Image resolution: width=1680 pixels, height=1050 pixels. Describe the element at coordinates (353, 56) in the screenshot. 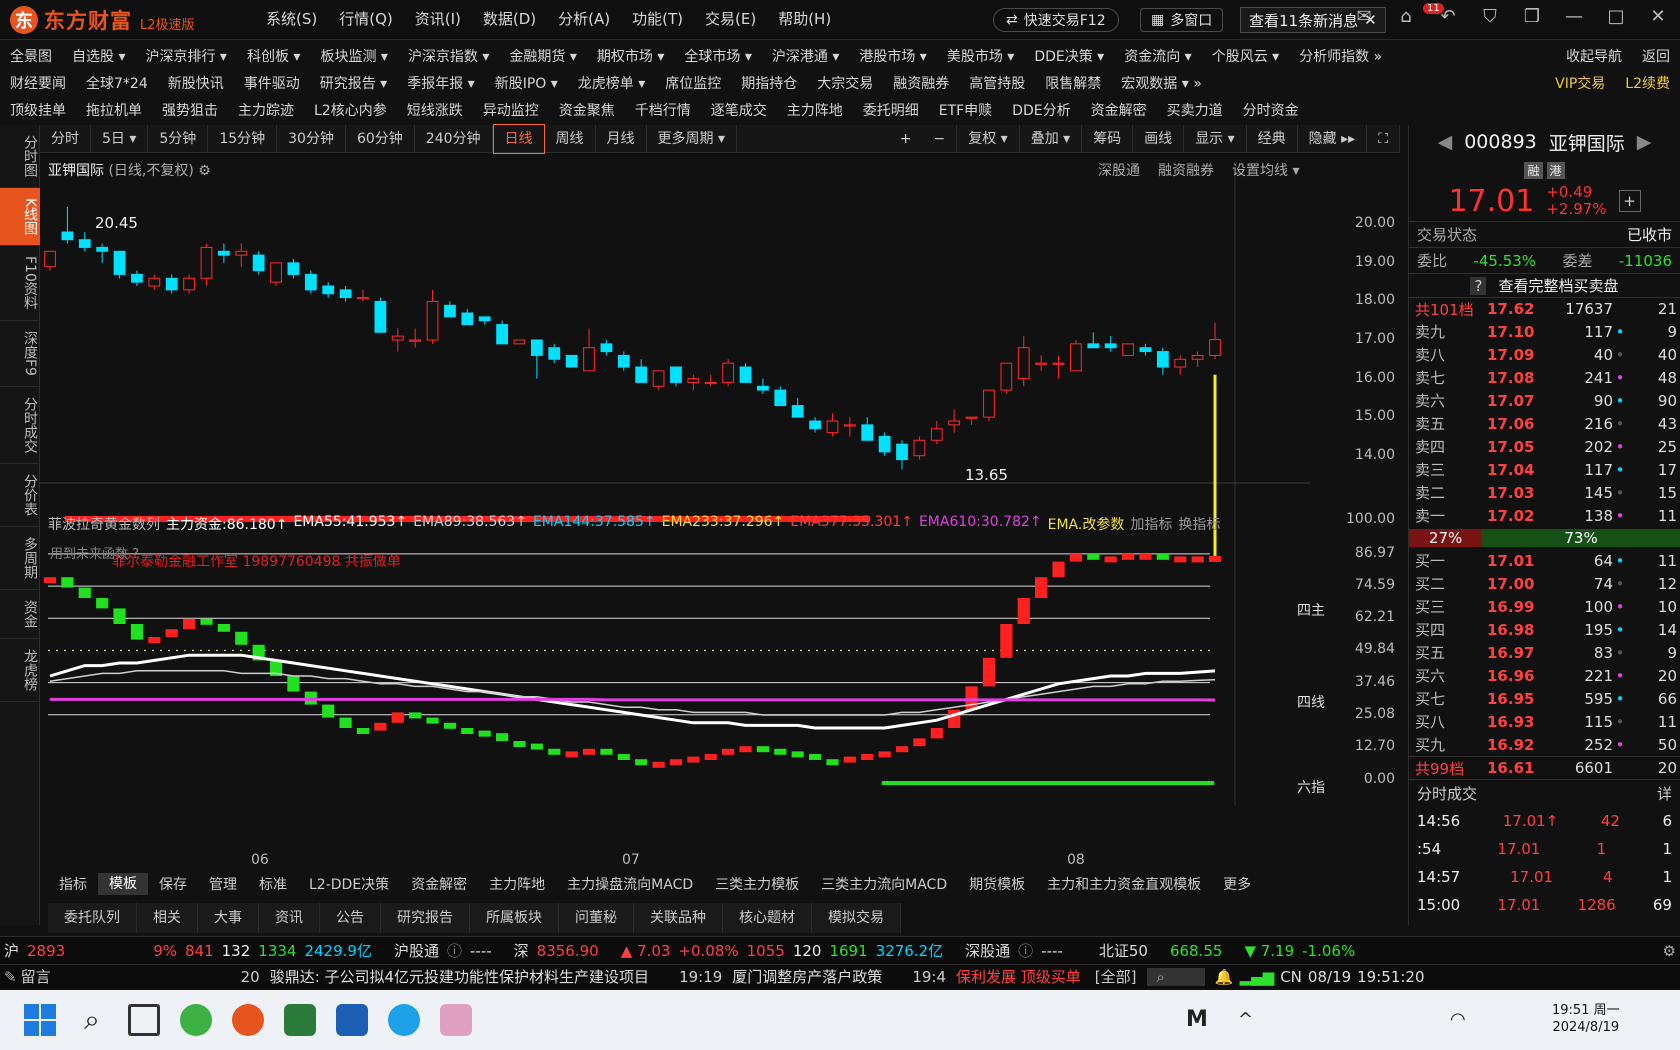

I see `nav-item: 板块监测 ▾` at that location.